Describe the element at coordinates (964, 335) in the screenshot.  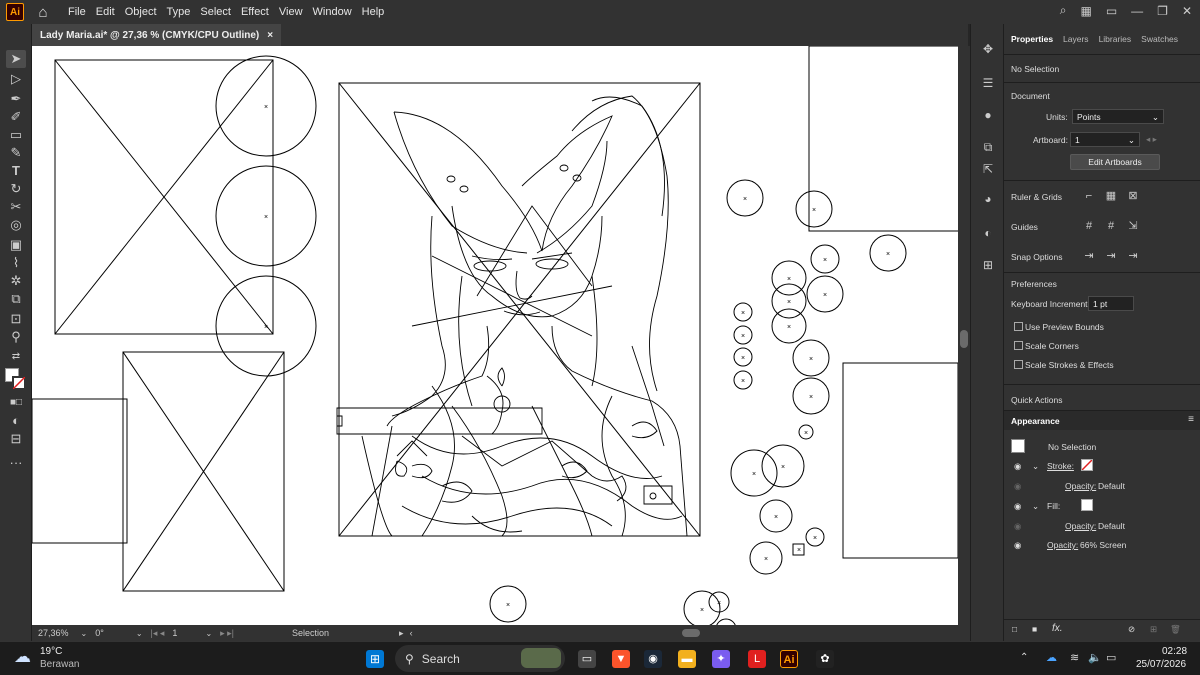
I see `vertical-scrollbar` at that location.